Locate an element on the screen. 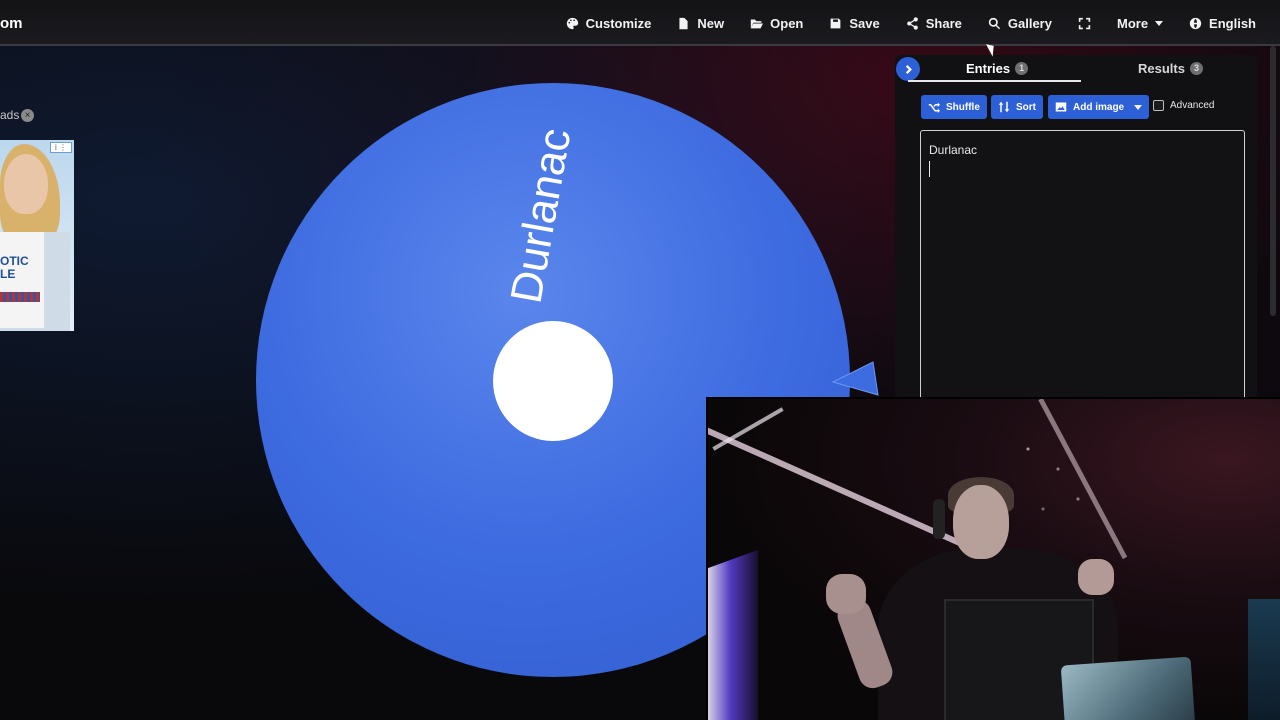  tab-entries: Entries 1 is located at coordinates (997, 68).